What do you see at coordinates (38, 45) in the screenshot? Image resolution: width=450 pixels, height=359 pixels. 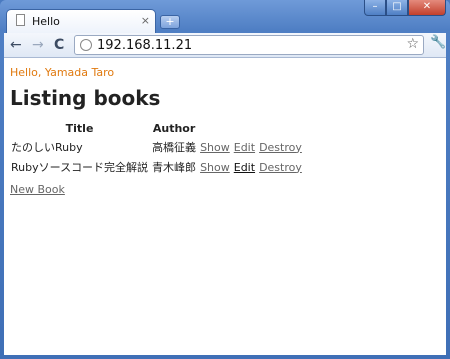 I see `forward-button: →` at bounding box center [38, 45].